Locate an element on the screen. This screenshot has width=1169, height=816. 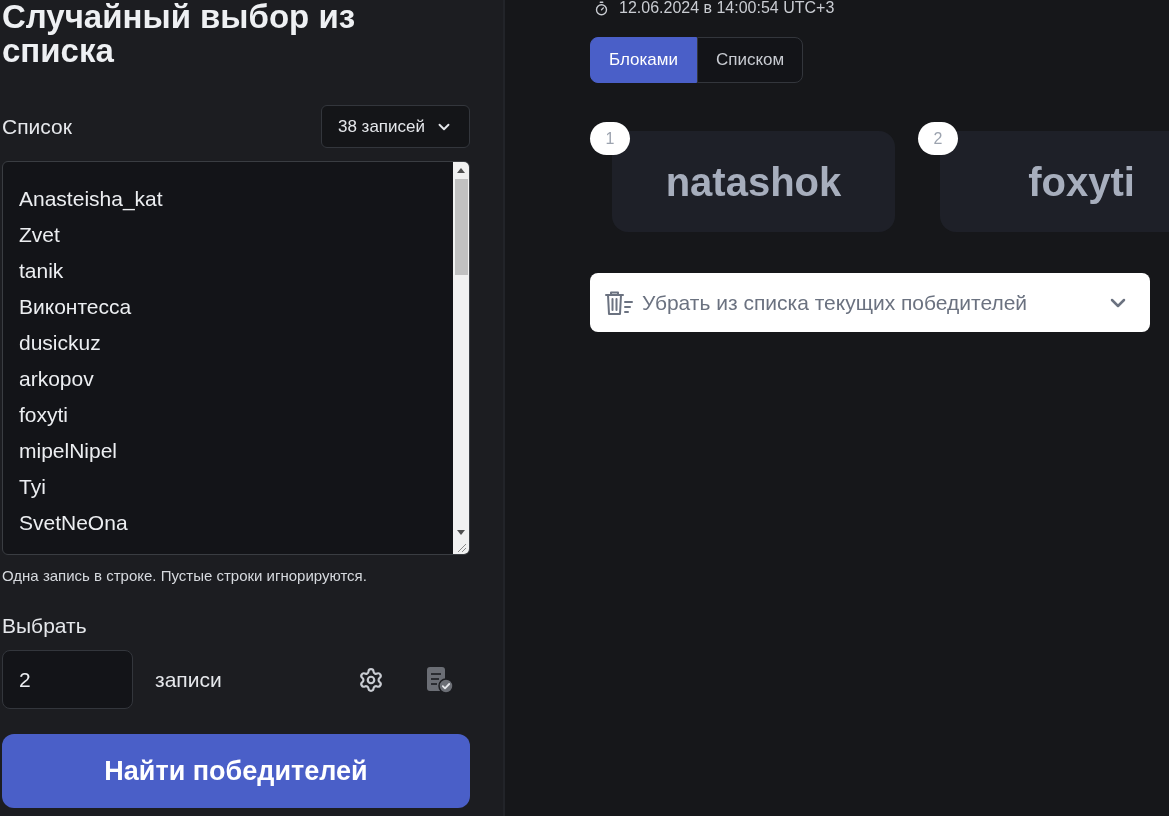
rank-badge: 2 is located at coordinates (938, 138).